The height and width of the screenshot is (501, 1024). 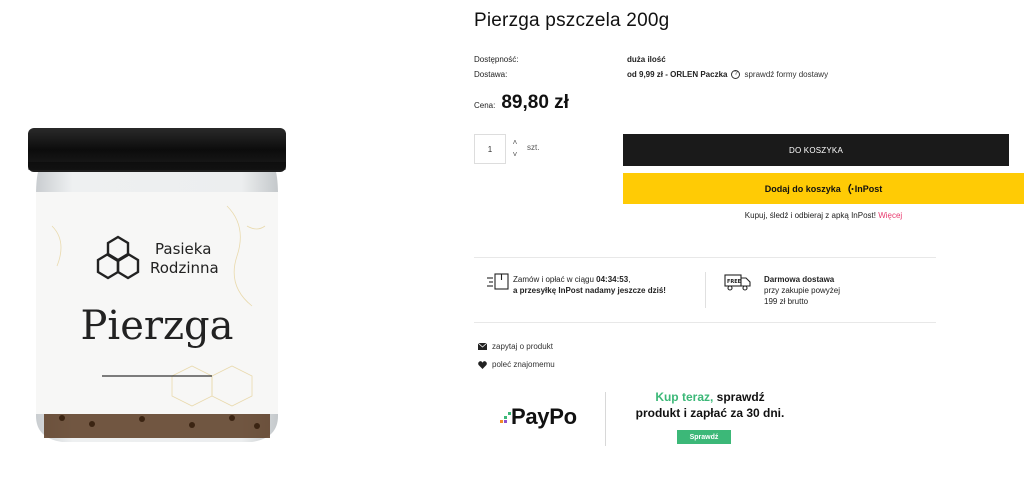 I want to click on availability-label: Dostępność:, so click(x=496, y=59).